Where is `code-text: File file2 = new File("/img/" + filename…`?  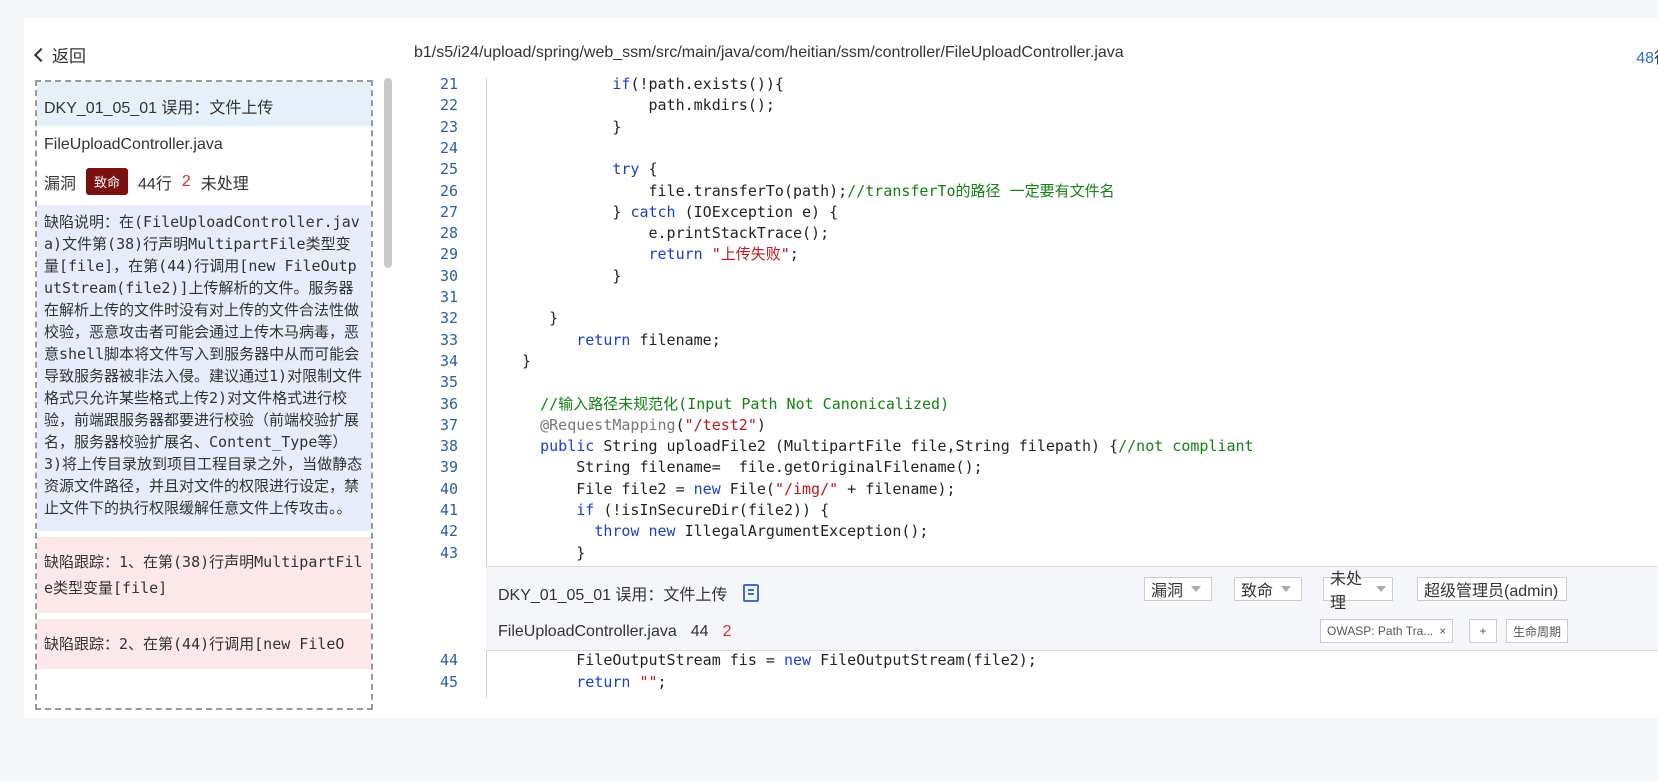 code-text: File file2 = new File("/img/" + filename… is located at coordinates (730, 488).